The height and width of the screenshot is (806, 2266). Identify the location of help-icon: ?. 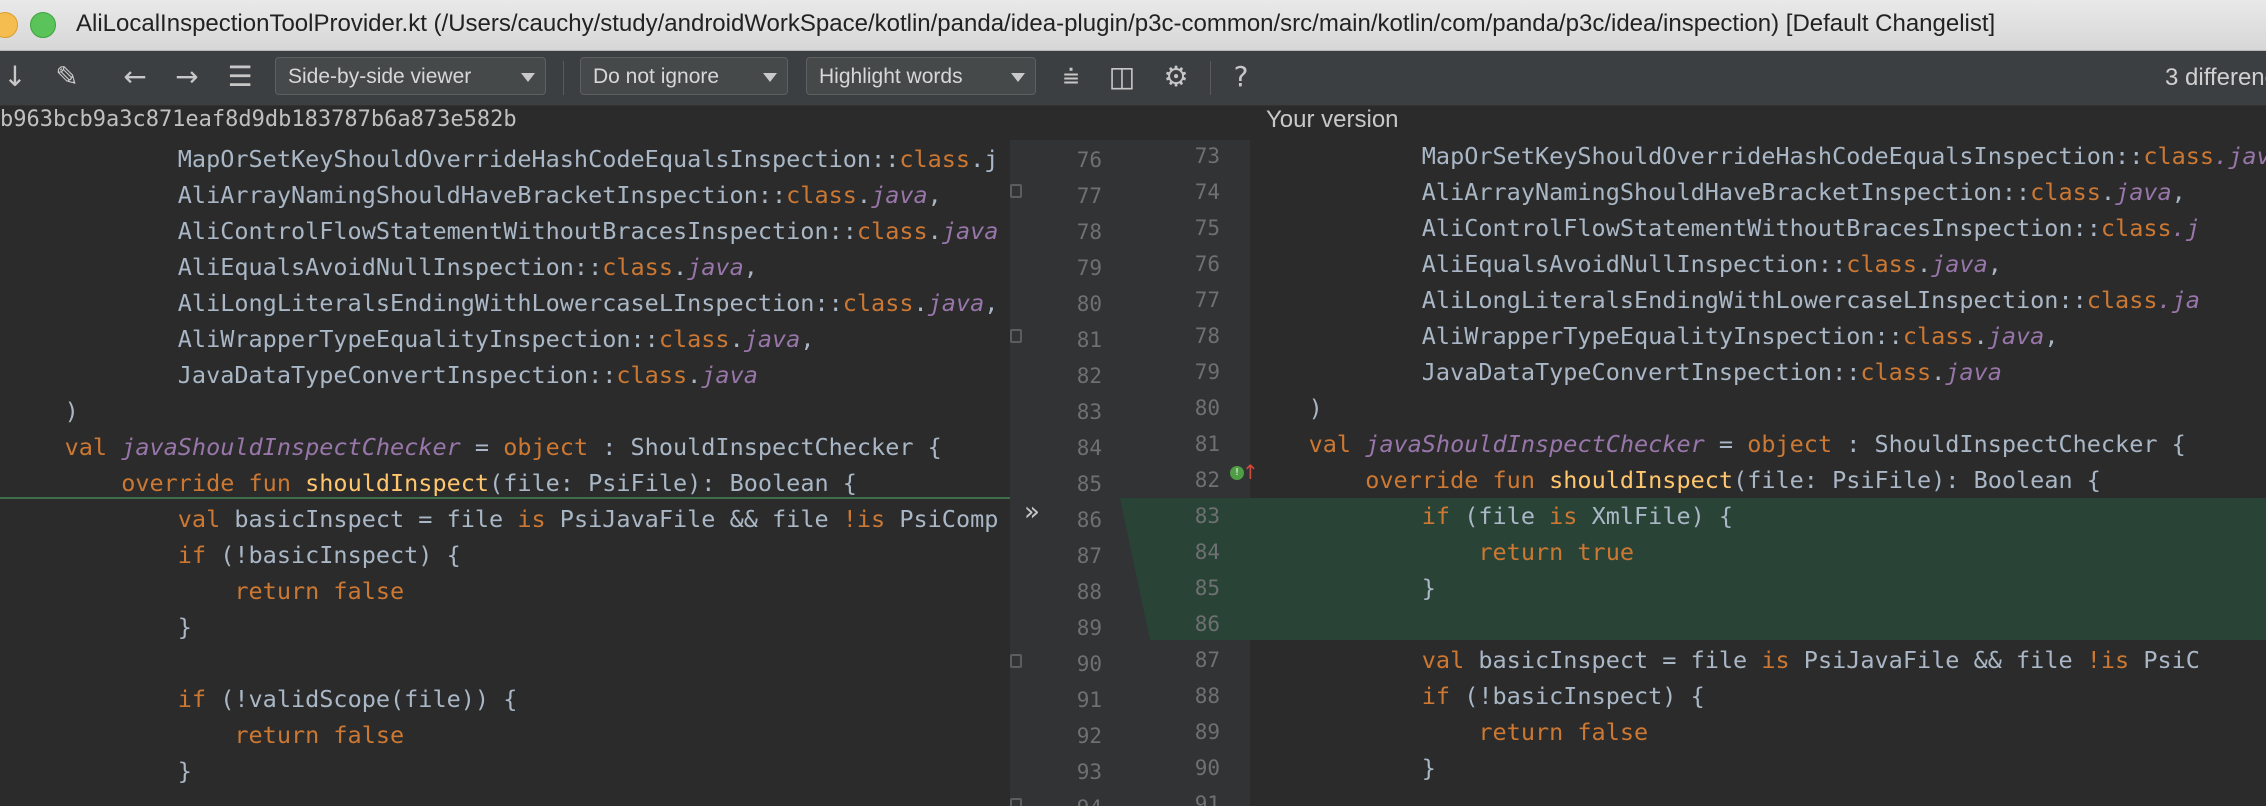
(1241, 77).